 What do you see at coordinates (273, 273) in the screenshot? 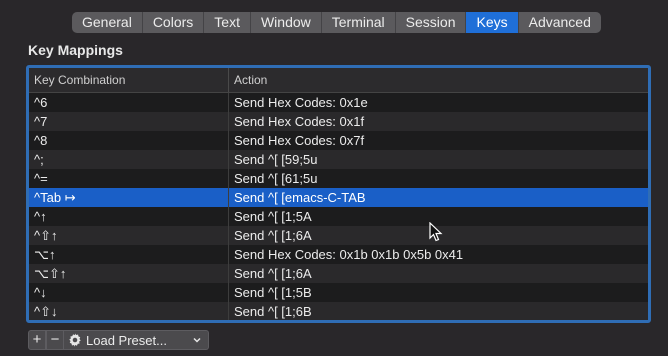
I see `action-cell: Send ^[ [1;6A` at bounding box center [273, 273].